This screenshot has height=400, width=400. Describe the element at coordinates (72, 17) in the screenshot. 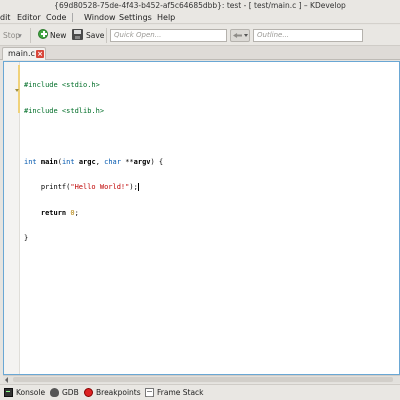

I see `menu-separator` at that location.